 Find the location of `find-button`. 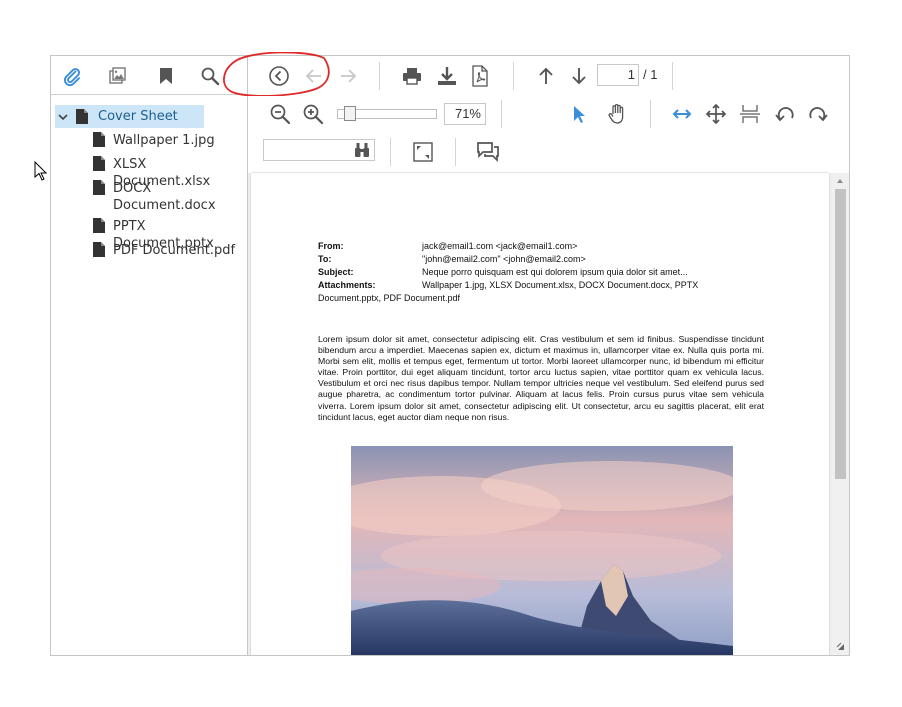

find-button is located at coordinates (362, 150).